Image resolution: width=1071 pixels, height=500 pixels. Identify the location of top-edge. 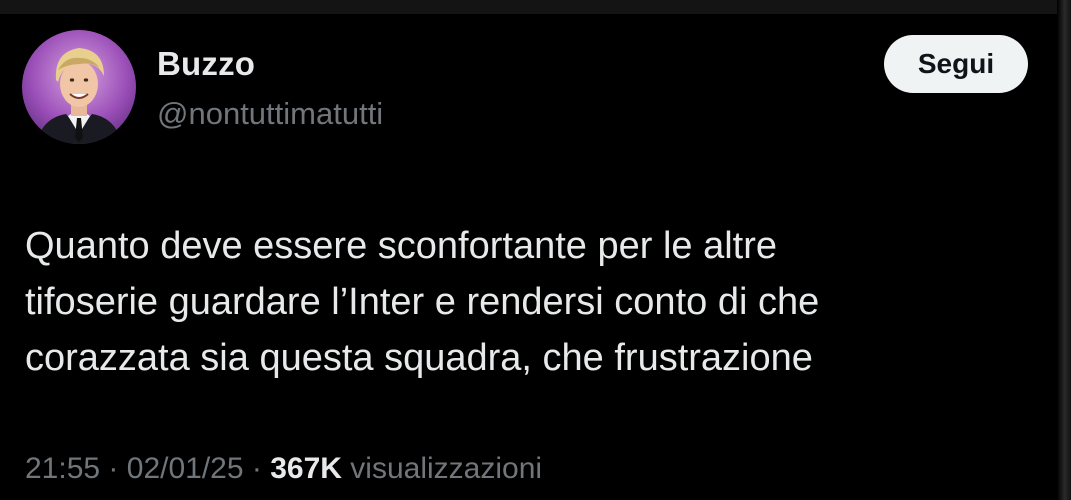
(535, 7).